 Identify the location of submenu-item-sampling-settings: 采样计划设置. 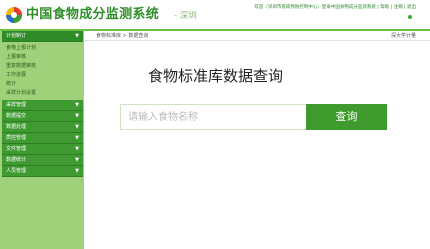
(45, 93).